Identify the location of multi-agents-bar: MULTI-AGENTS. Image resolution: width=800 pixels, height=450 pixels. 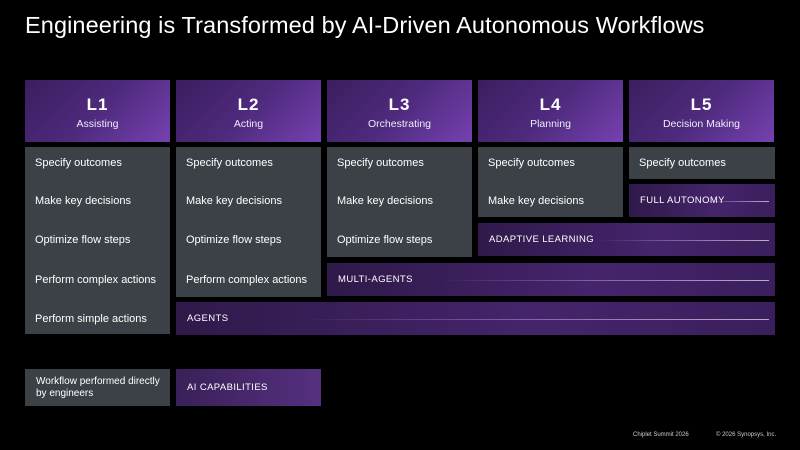
(551, 279).